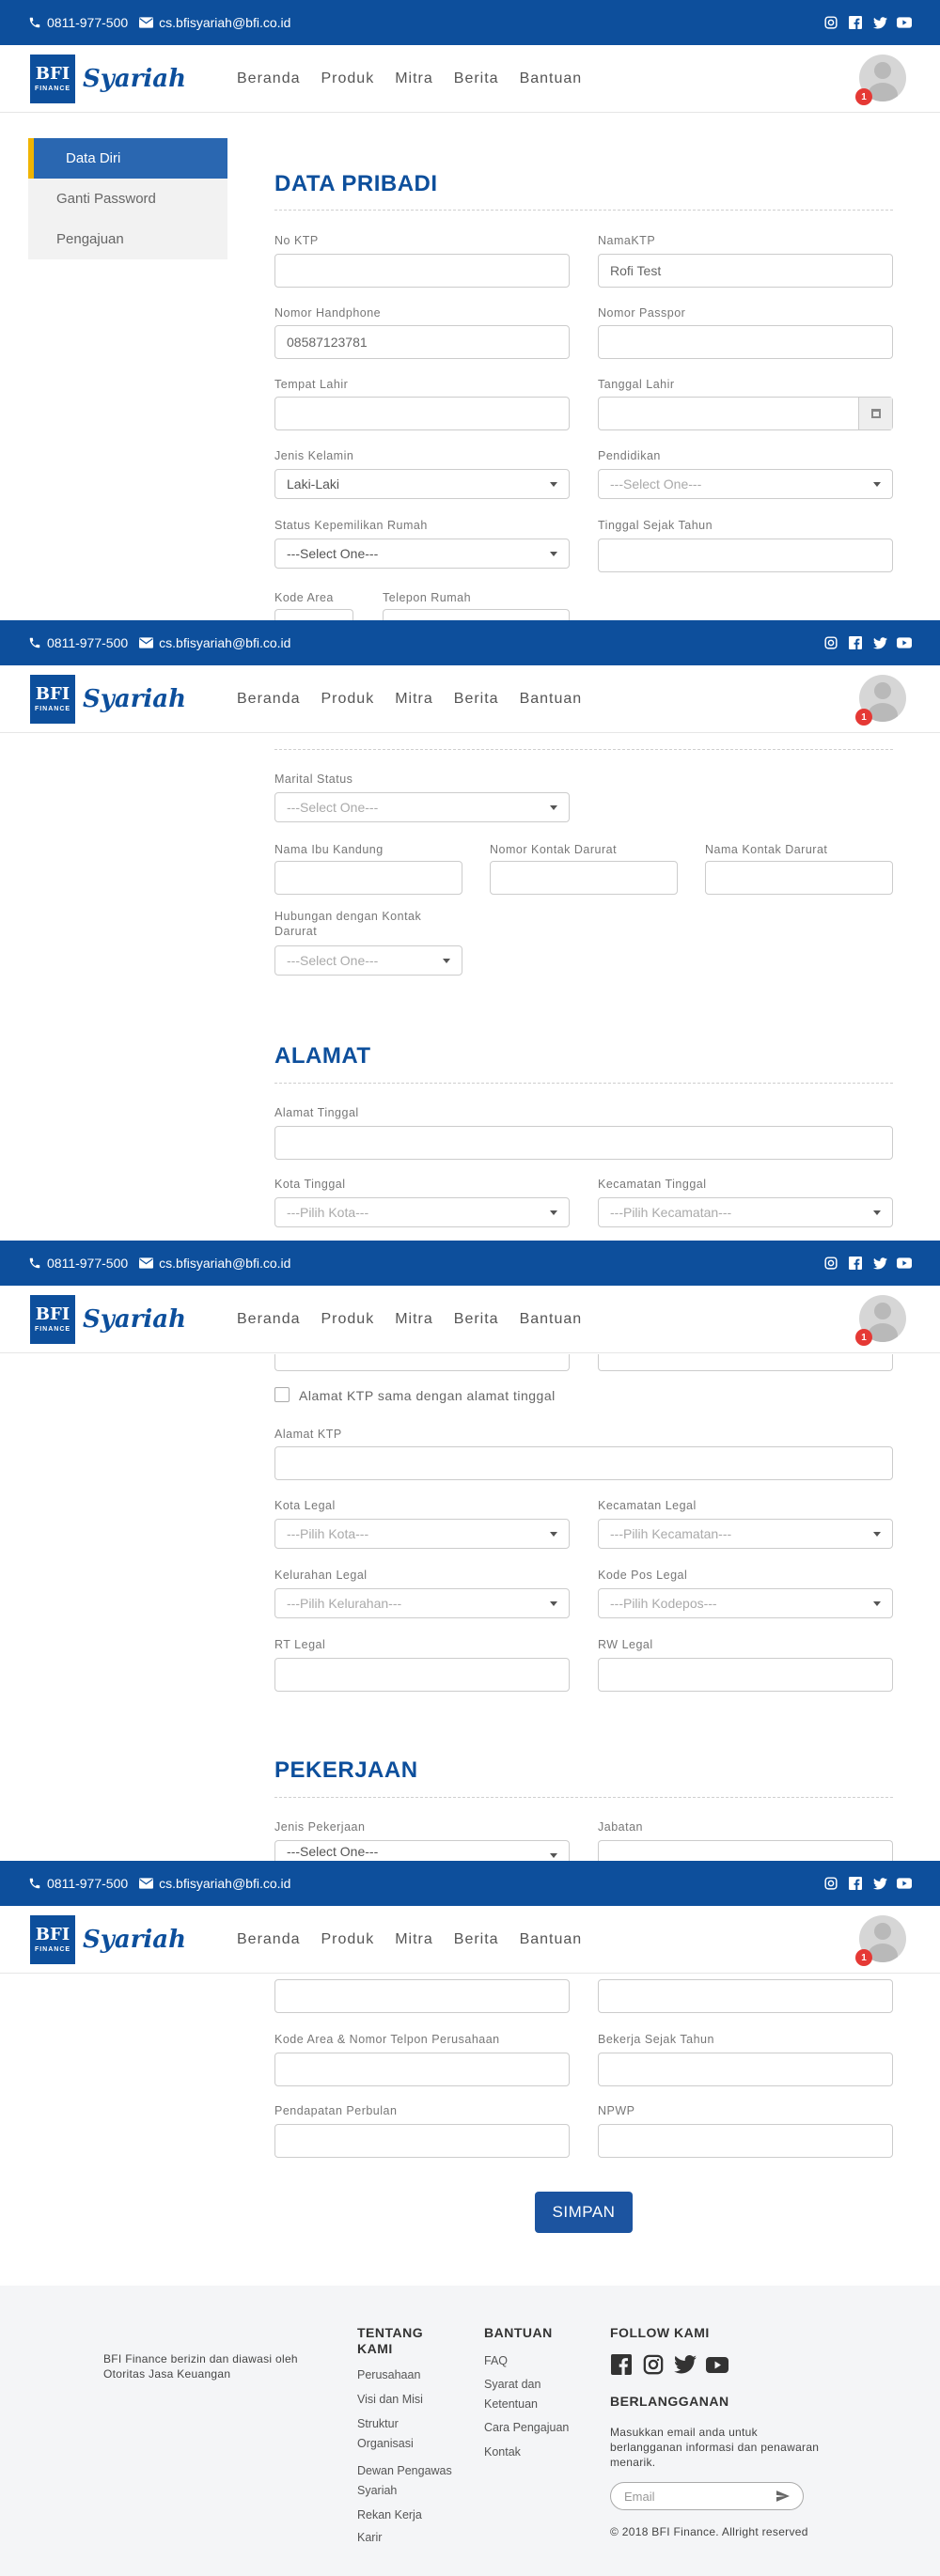 The height and width of the screenshot is (2576, 940). I want to click on kelurahan-legal-select: ---Pilih Kelurahan---, so click(422, 1603).